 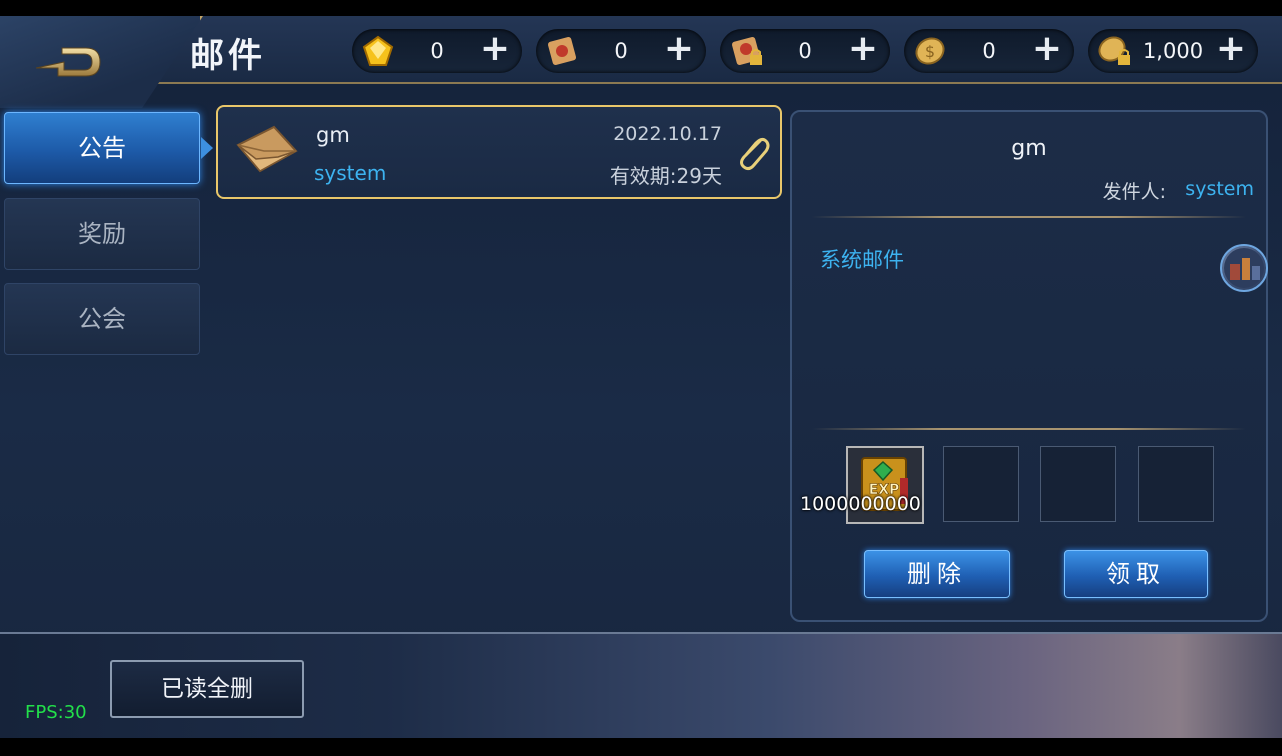 I want to click on tab-reward: 奖励, so click(x=102, y=234).